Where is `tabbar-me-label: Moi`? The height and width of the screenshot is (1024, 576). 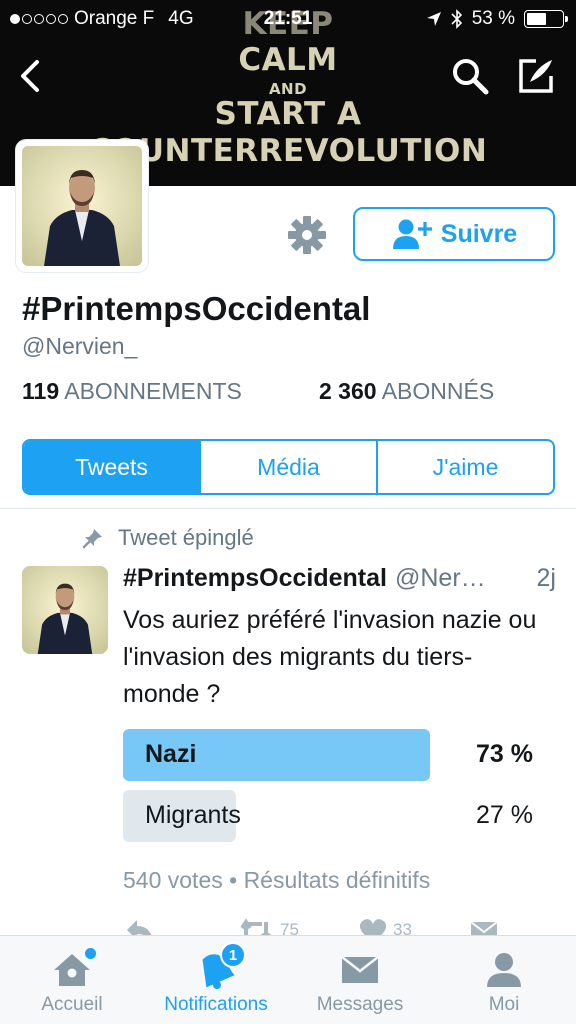
tabbar-me-label: Moi is located at coordinates (504, 1004).